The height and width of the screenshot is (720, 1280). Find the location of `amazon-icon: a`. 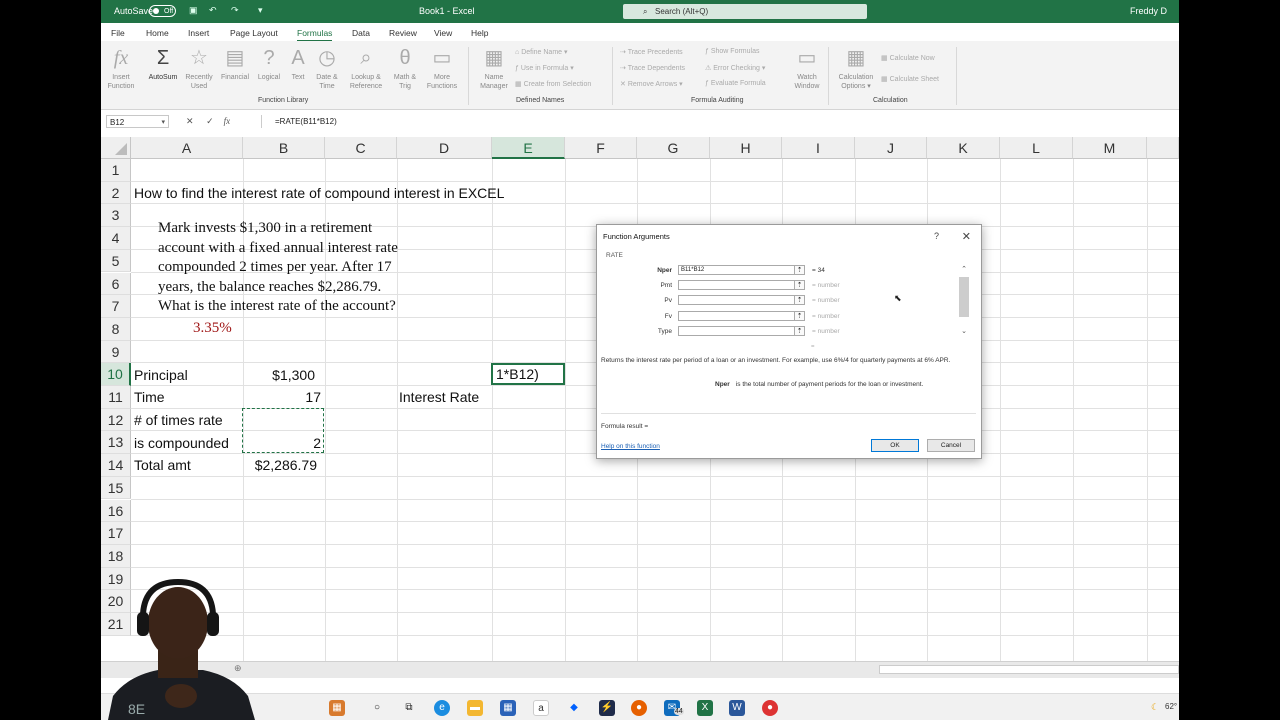

amazon-icon: a is located at coordinates (541, 708).